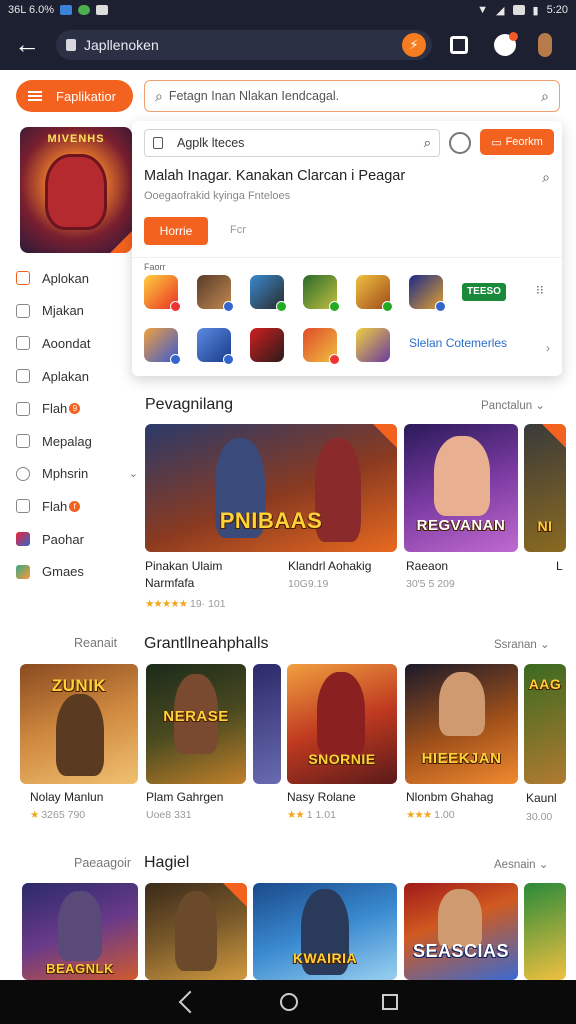 The width and height of the screenshot is (576, 1024). Describe the element at coordinates (461, 488) in the screenshot. I see `game-tile: REGVANAN` at that location.